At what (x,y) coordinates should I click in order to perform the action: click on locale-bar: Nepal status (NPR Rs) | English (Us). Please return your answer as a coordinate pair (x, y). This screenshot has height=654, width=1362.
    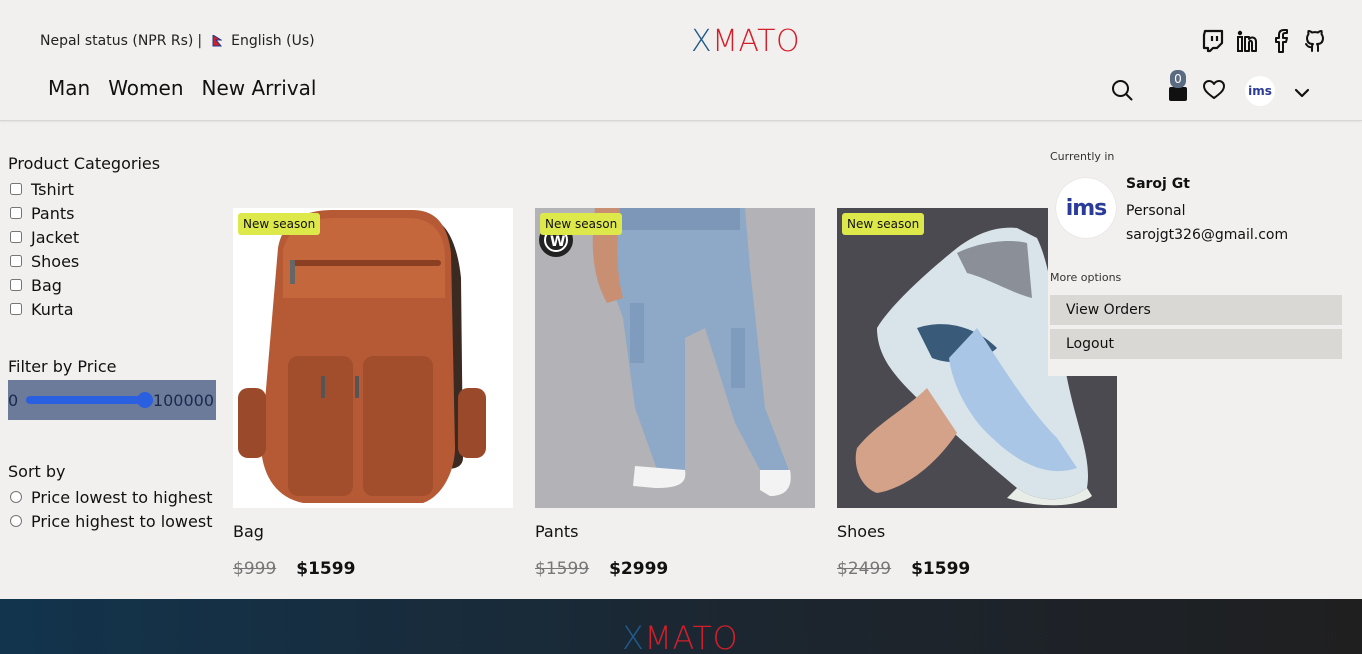
    Looking at the image, I should click on (177, 41).